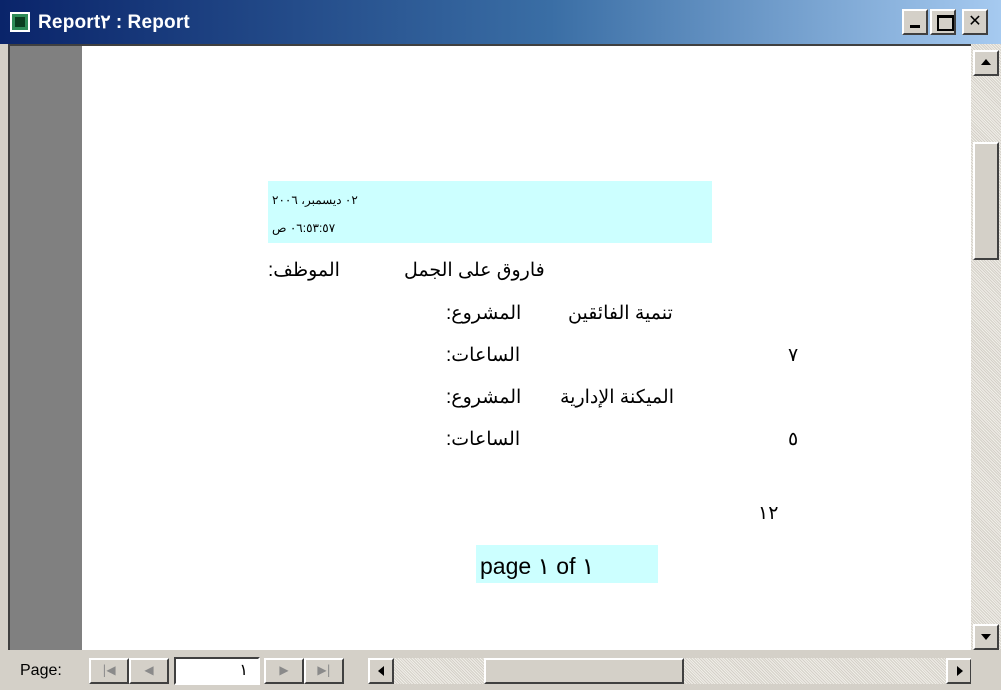 Image resolution: width=1001 pixels, height=690 pixels. Describe the element at coordinates (959, 671) in the screenshot. I see `scroll-right-icon` at that location.